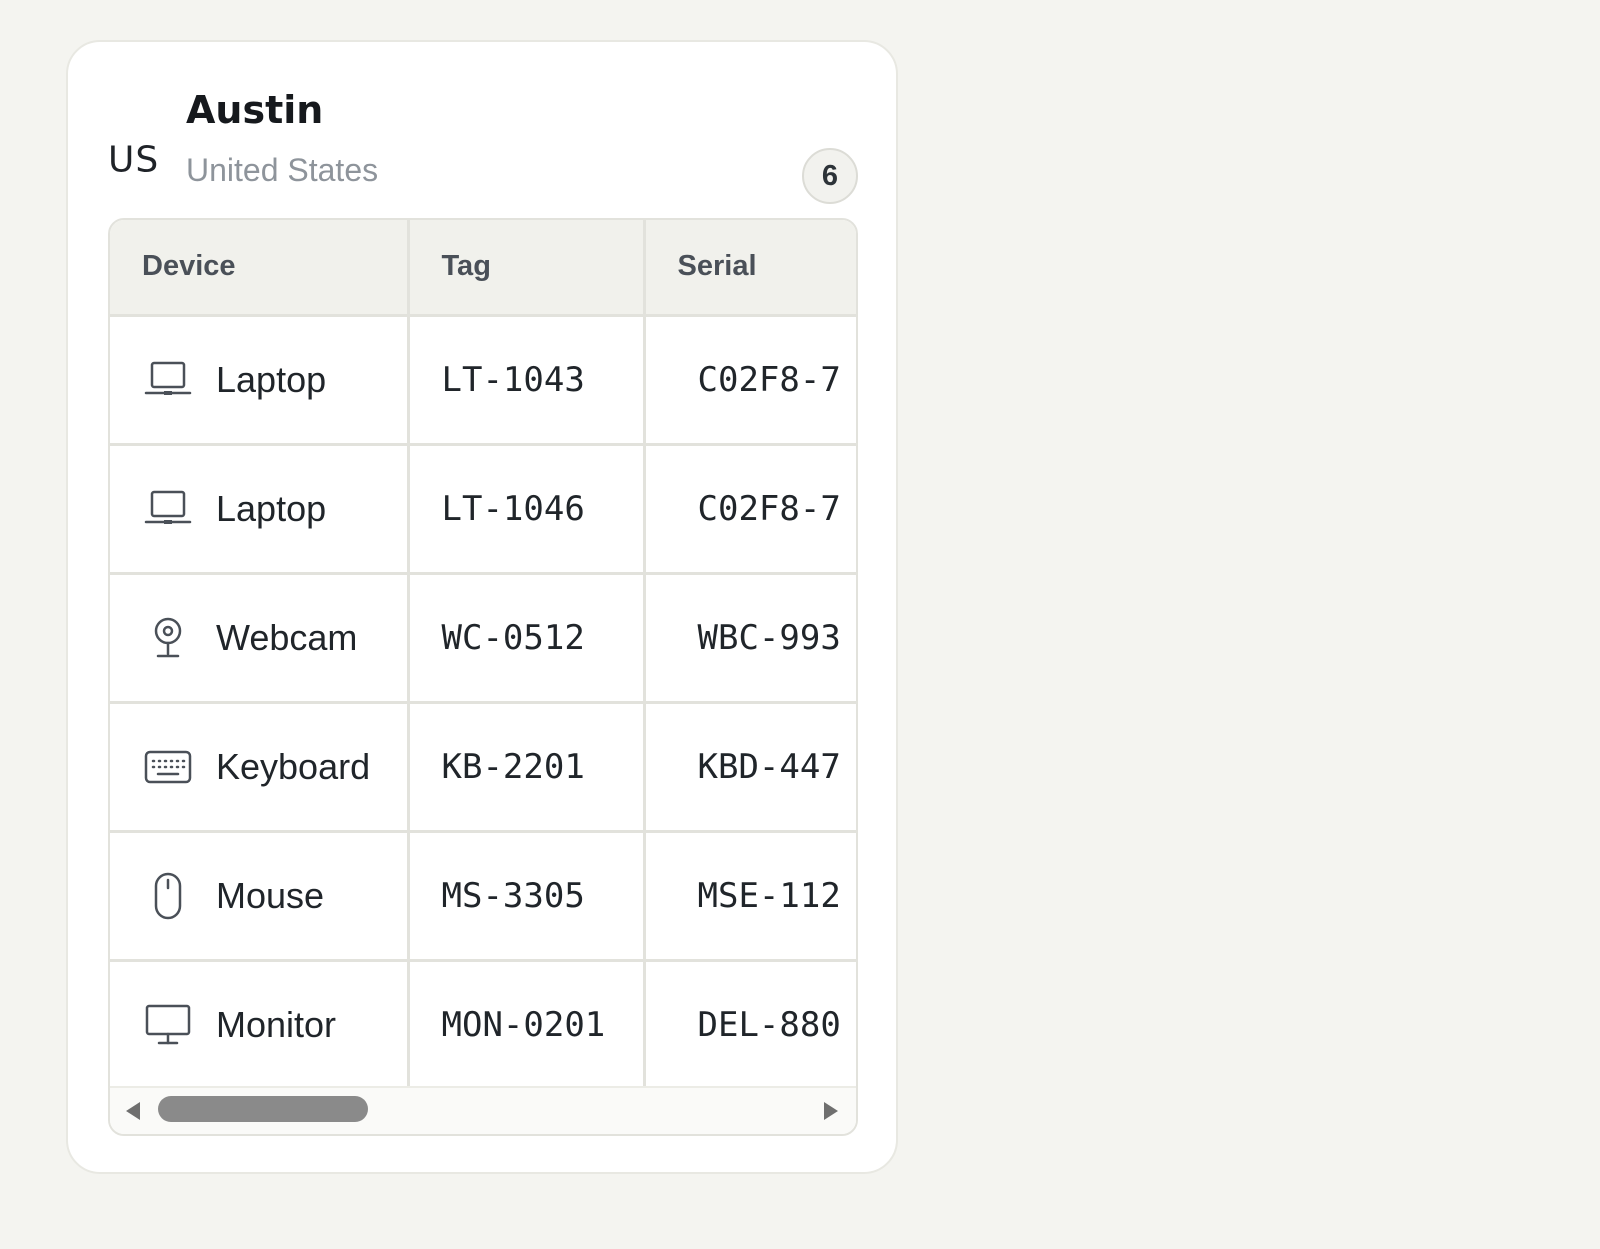 Image resolution: width=1600 pixels, height=1249 pixels. I want to click on tag-cell: KB-2201, so click(527, 767).